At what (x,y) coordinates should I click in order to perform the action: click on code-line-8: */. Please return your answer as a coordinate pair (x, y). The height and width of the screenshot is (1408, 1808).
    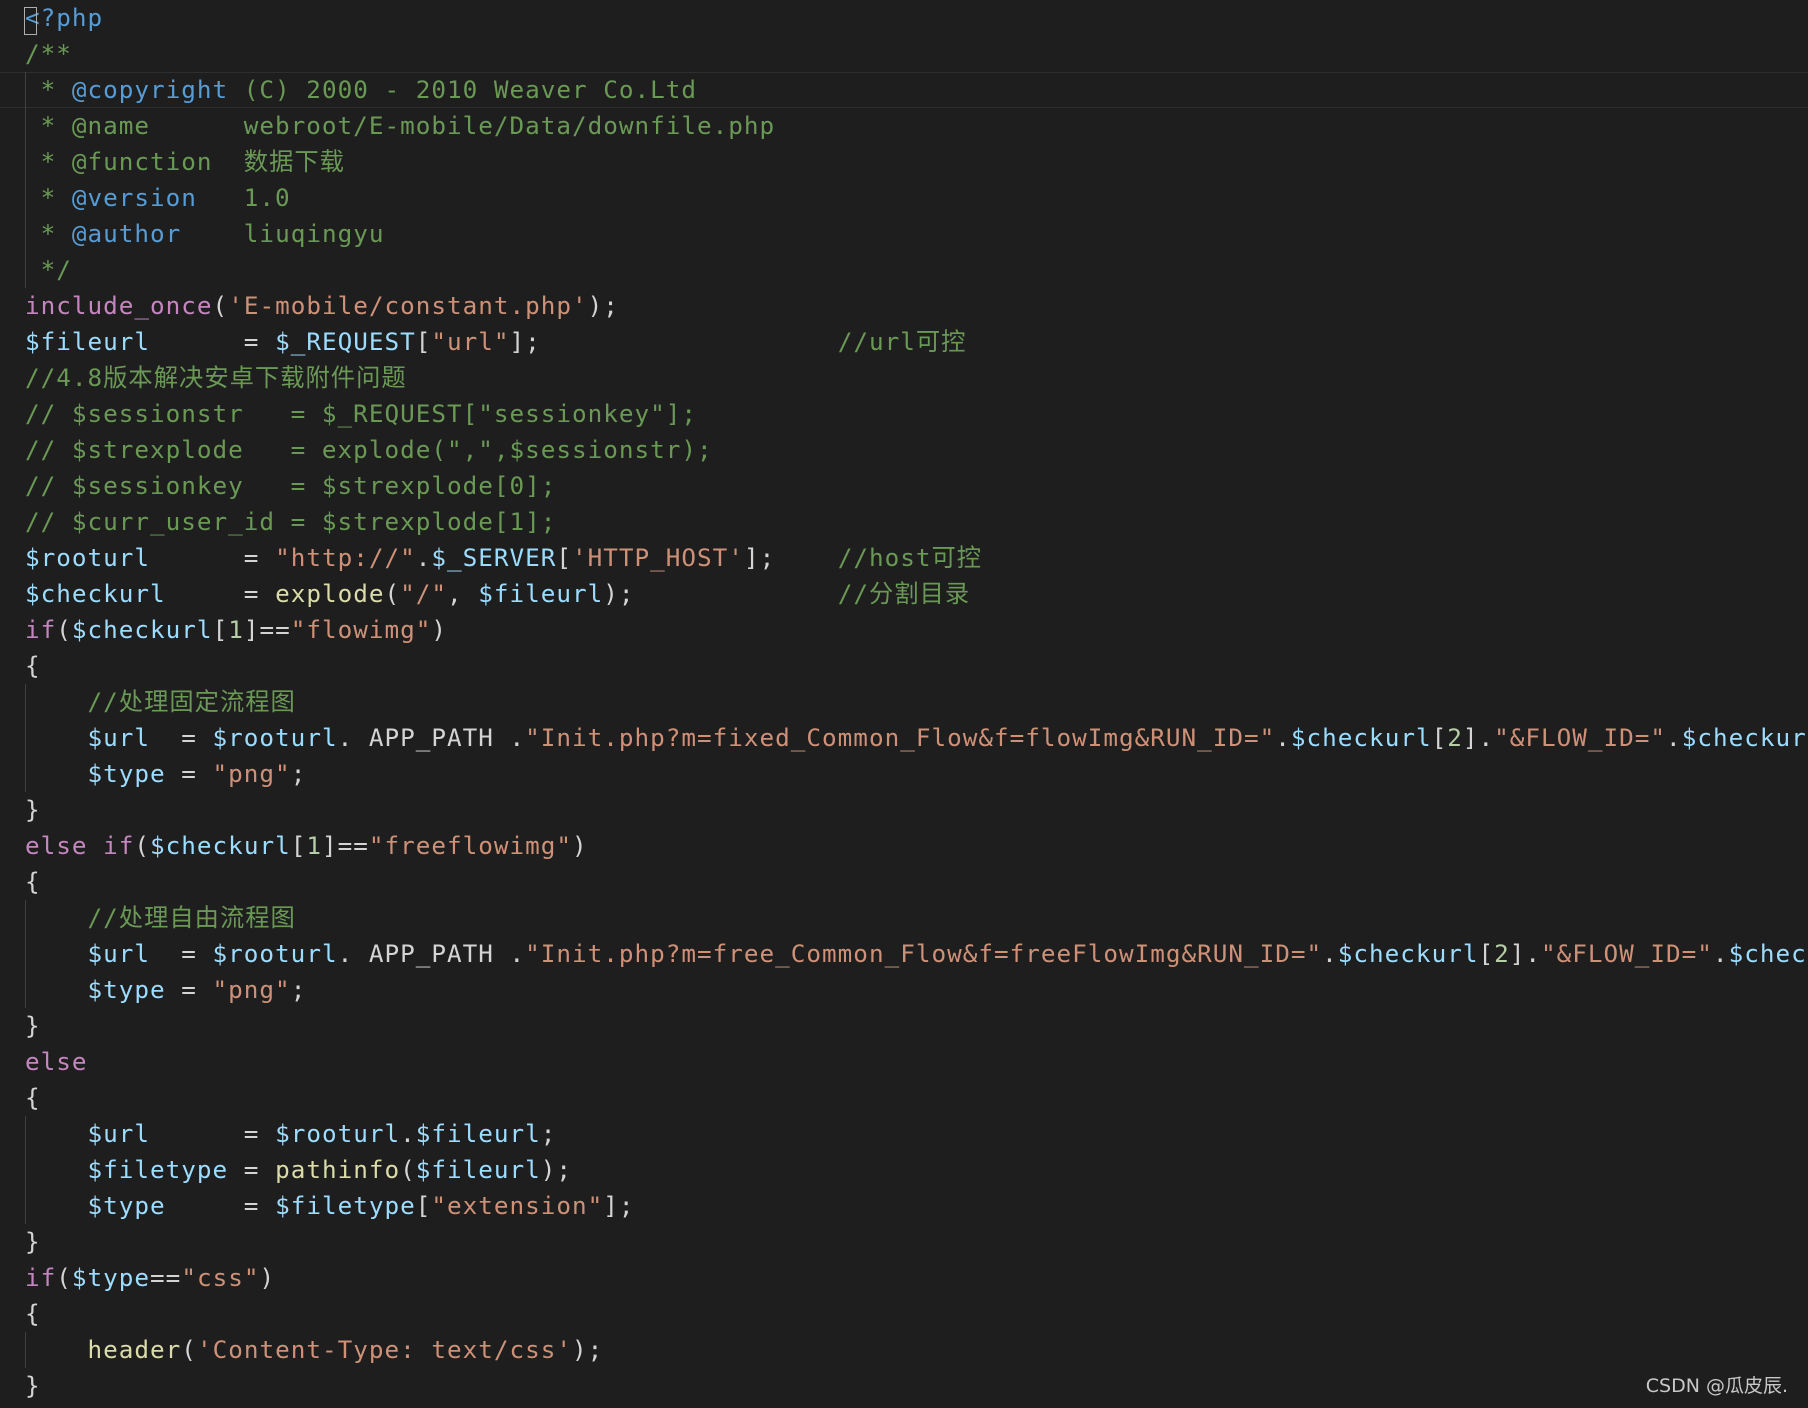
    Looking at the image, I should click on (904, 270).